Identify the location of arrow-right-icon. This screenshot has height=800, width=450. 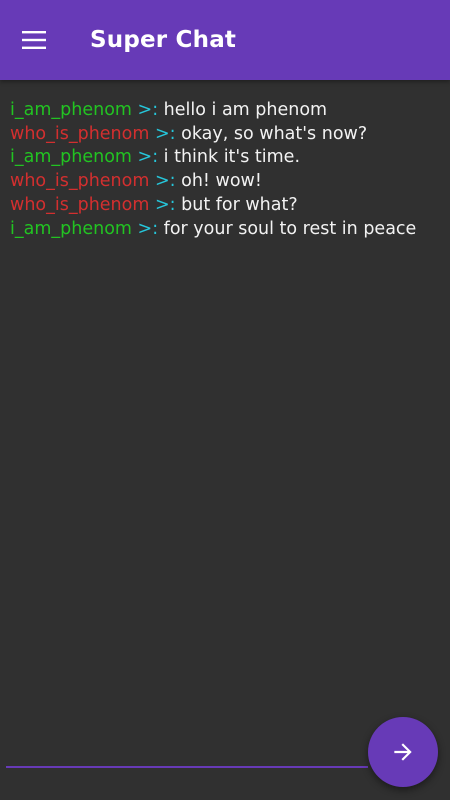
(403, 752).